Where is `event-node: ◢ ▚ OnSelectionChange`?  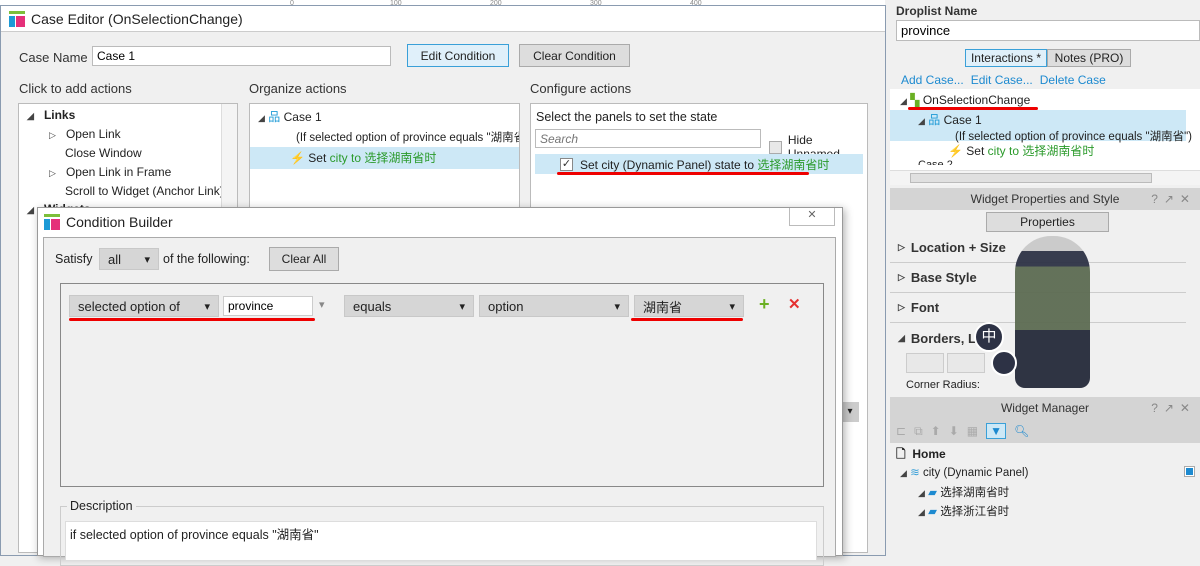
event-node: ◢ ▚ OnSelectionChange is located at coordinates (1045, 98).